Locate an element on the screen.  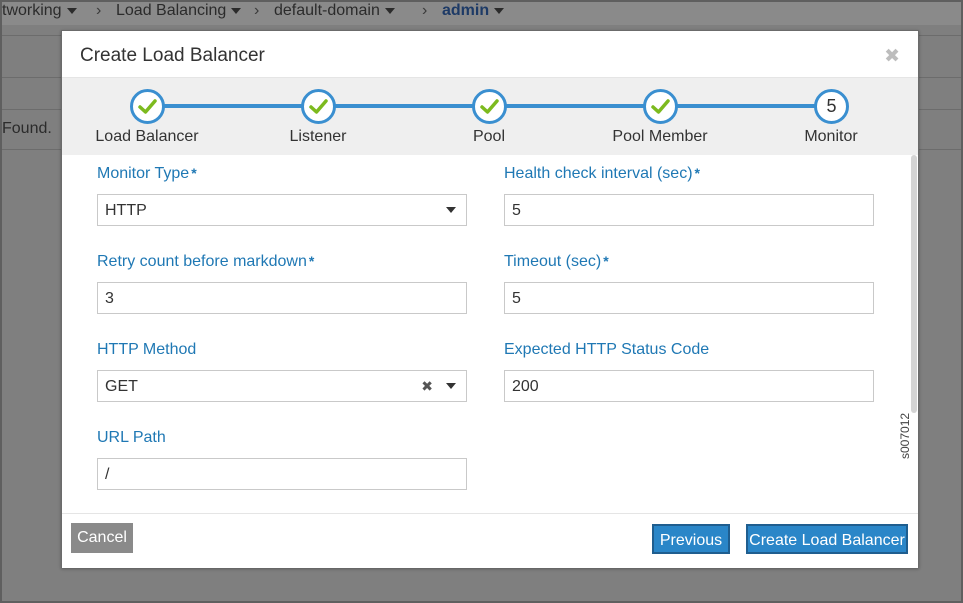
clear-selection-icon: ✖ is located at coordinates (427, 386).